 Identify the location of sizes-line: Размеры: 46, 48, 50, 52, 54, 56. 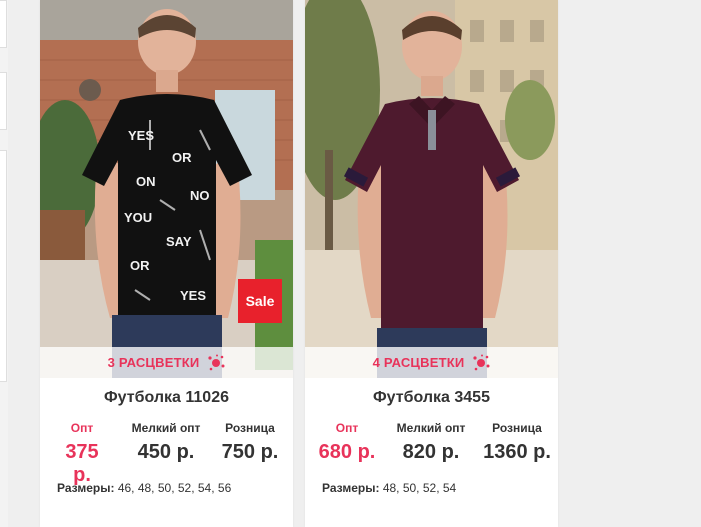
(144, 488).